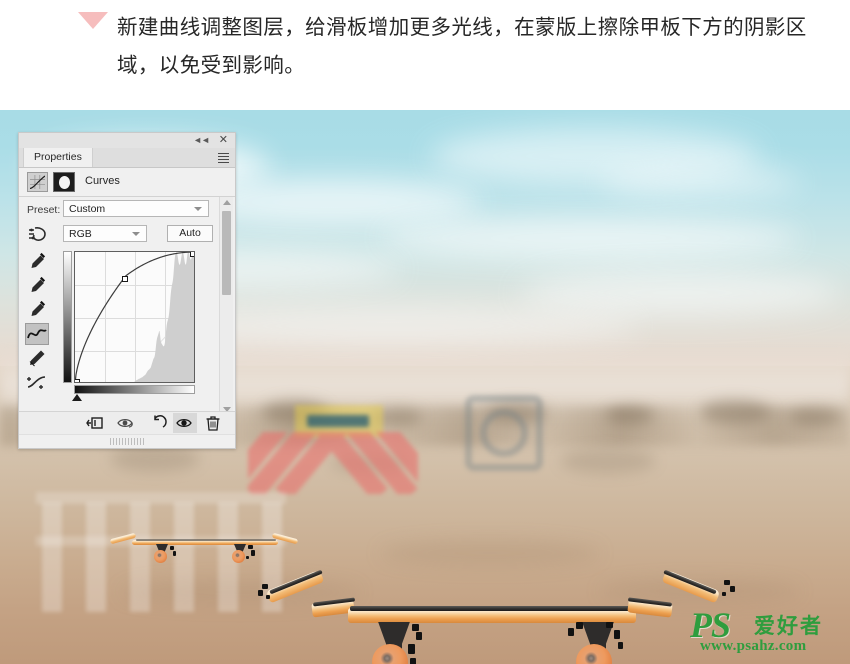  I want to click on curves-thumbnail-icon, so click(37, 182).